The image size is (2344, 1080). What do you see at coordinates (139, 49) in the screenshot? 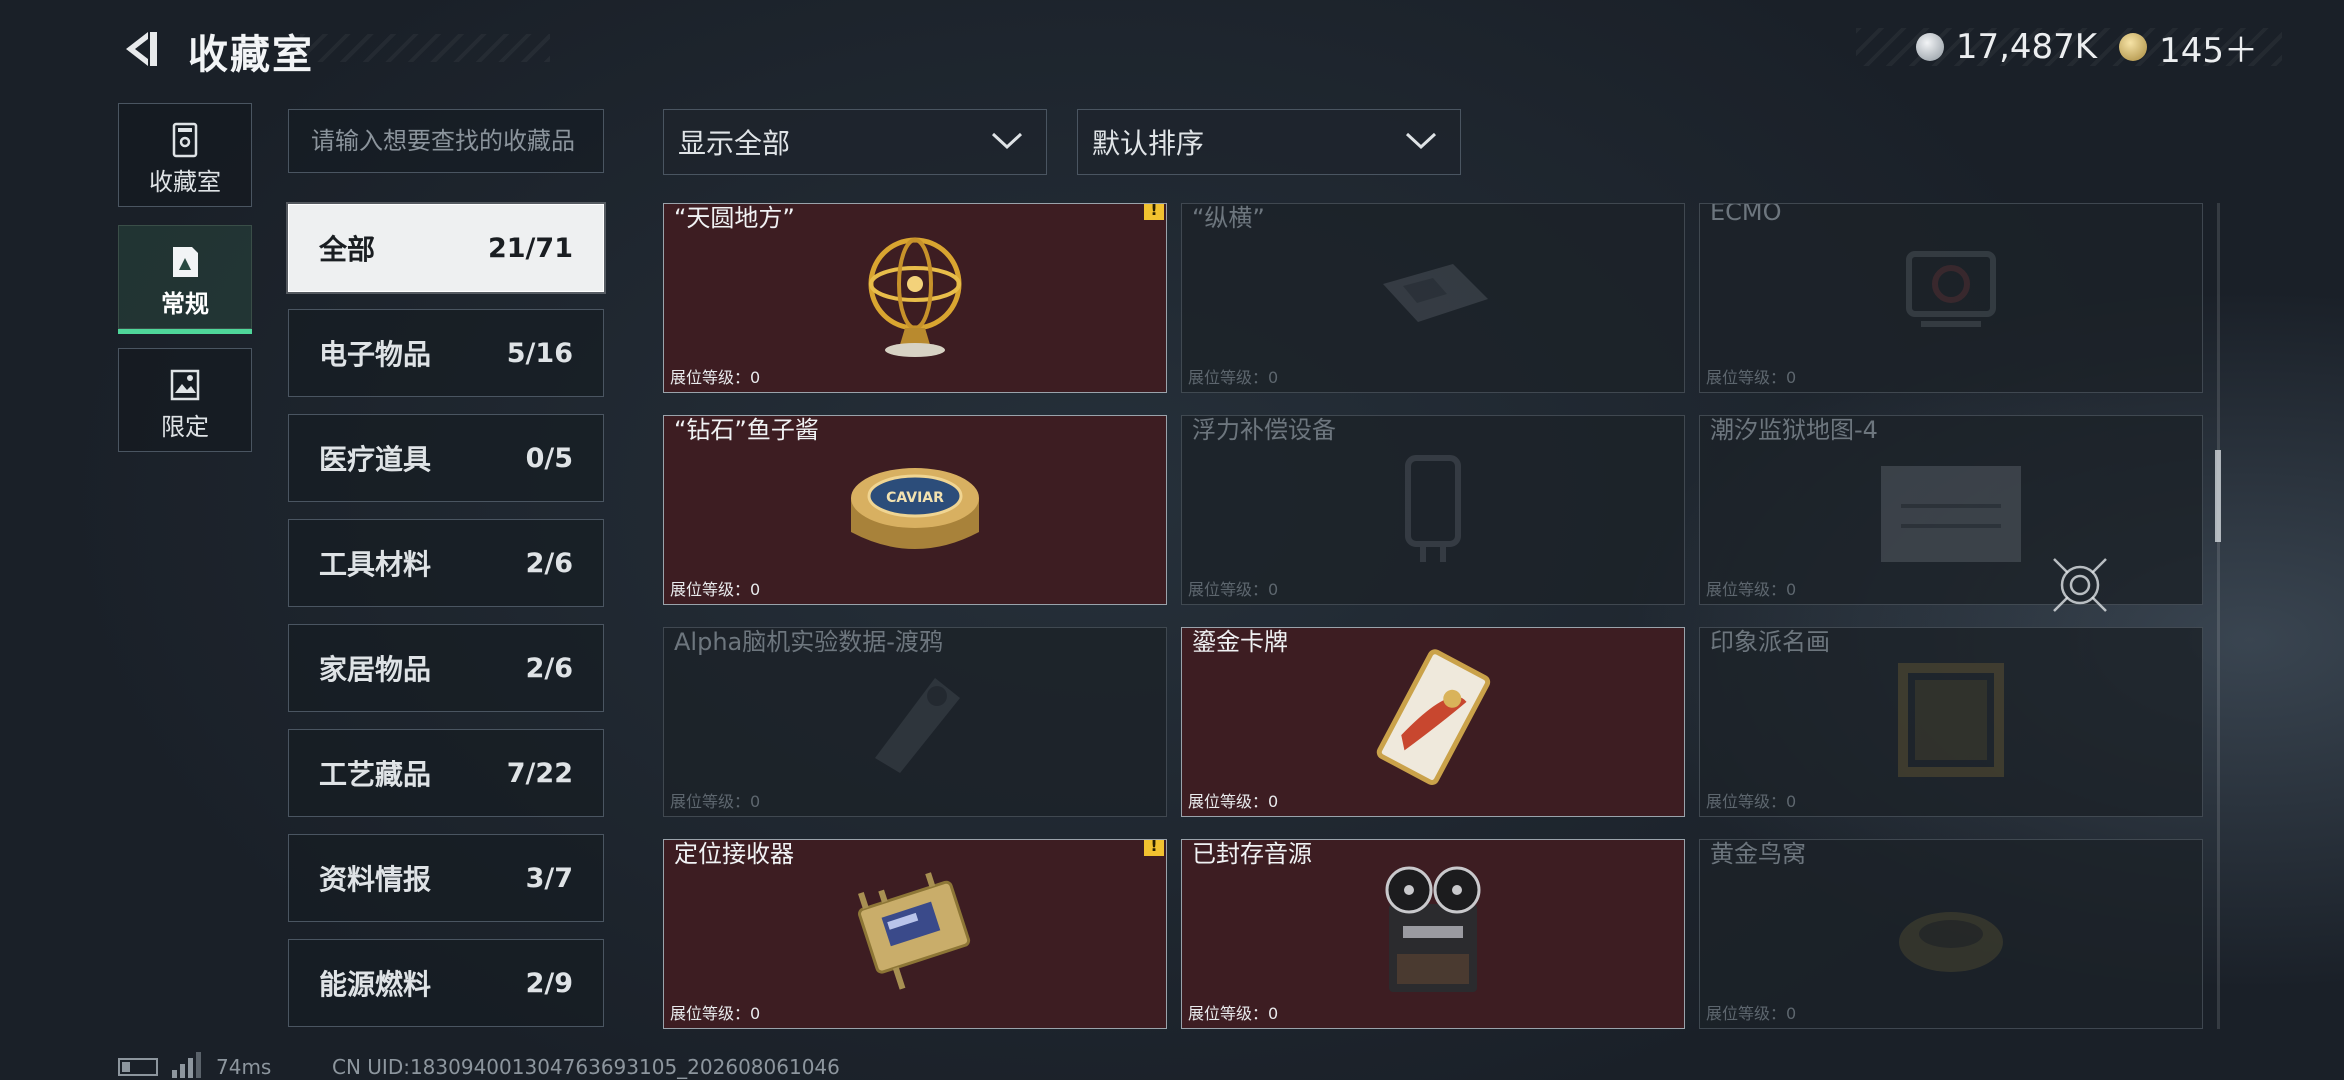
I see `back-arrow-icon` at bounding box center [139, 49].